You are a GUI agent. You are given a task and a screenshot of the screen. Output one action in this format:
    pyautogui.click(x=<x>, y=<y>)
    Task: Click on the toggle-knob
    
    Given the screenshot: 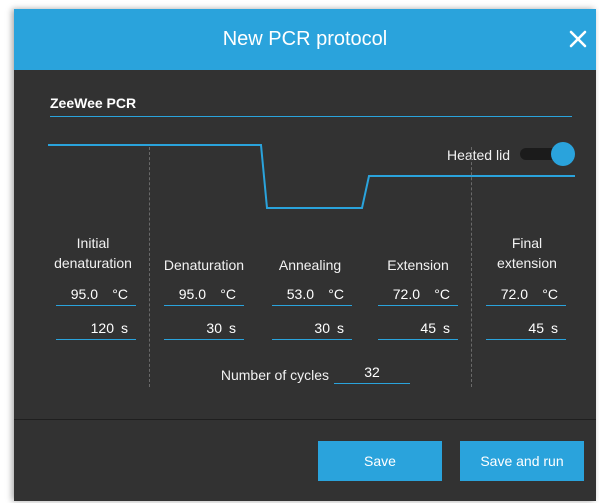 What is the action you would take?
    pyautogui.click(x=563, y=154)
    